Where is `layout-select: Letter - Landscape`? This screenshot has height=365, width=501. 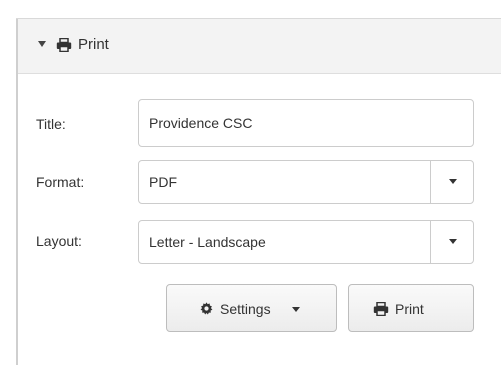
layout-select: Letter - Landscape is located at coordinates (306, 242).